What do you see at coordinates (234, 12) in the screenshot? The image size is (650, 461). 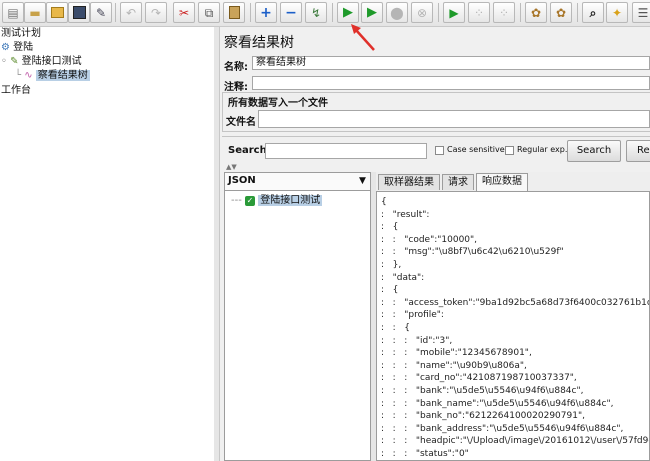 I see `paste-icon` at bounding box center [234, 12].